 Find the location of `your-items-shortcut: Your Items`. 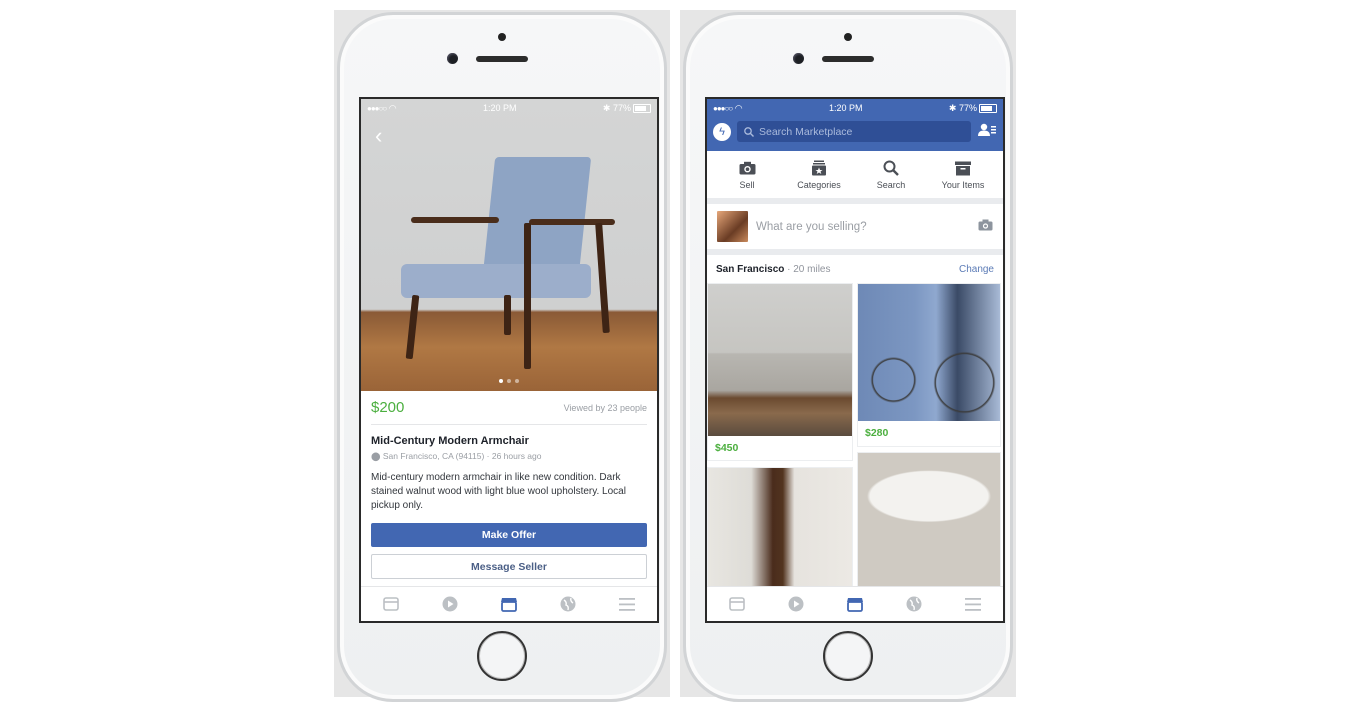

your-items-shortcut: Your Items is located at coordinates (963, 175).